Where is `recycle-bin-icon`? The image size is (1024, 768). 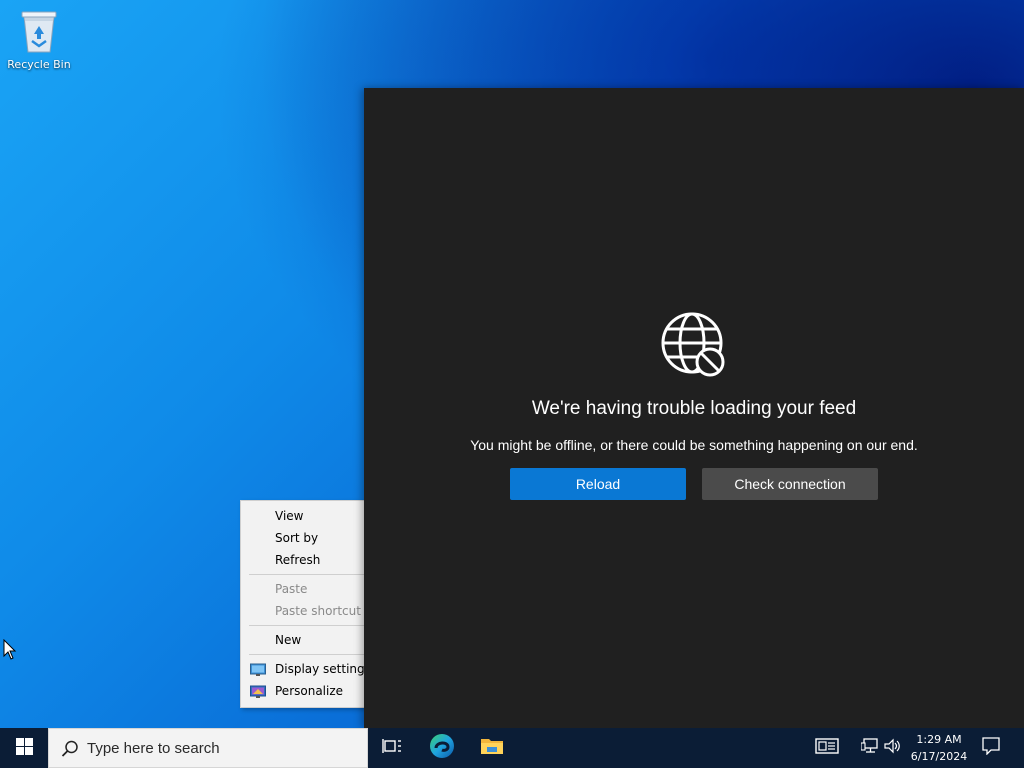
recycle-bin-icon is located at coordinates (39, 31).